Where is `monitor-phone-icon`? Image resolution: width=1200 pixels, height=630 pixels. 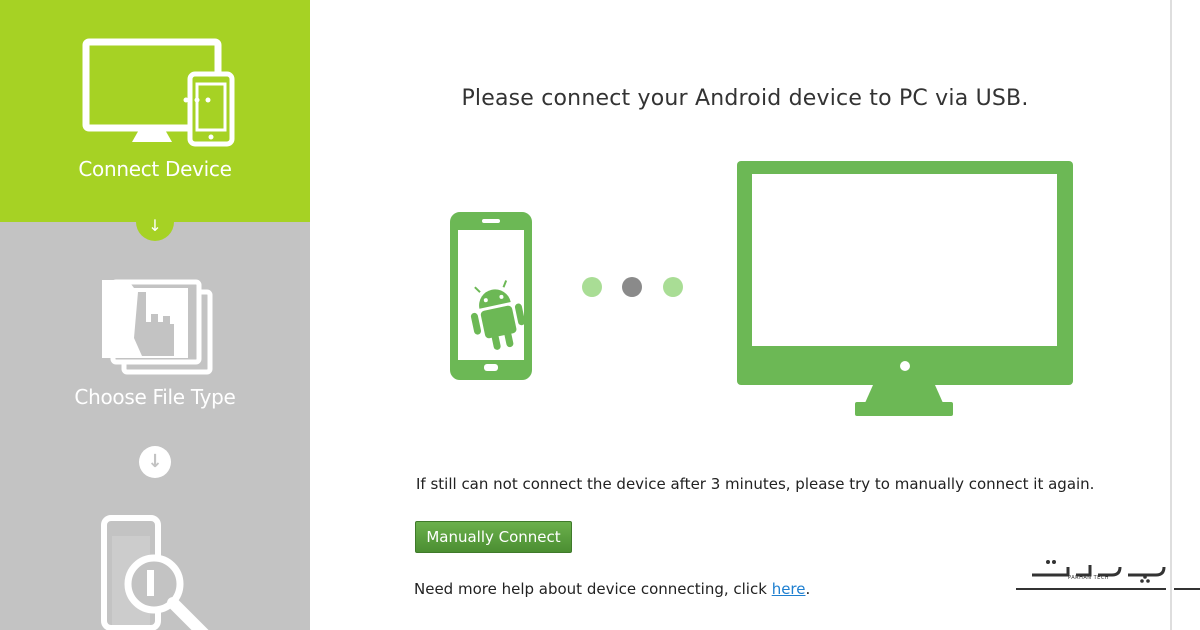 monitor-phone-icon is located at coordinates (158, 92).